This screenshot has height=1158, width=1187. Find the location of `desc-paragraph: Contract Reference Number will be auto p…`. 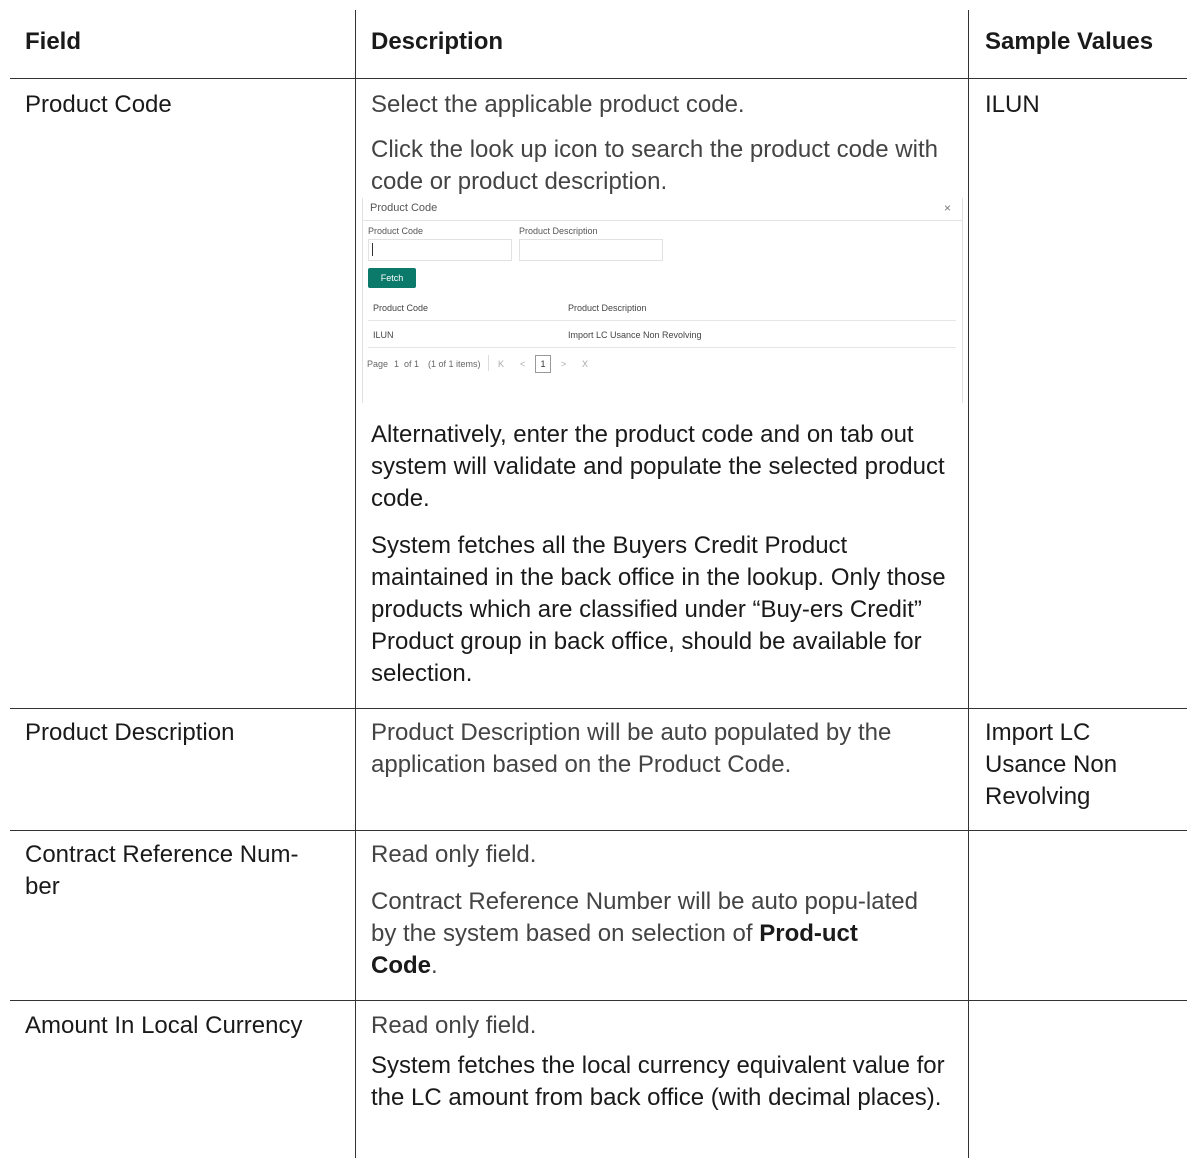

desc-paragraph: Contract Reference Number will be auto p… is located at coordinates (646, 934).